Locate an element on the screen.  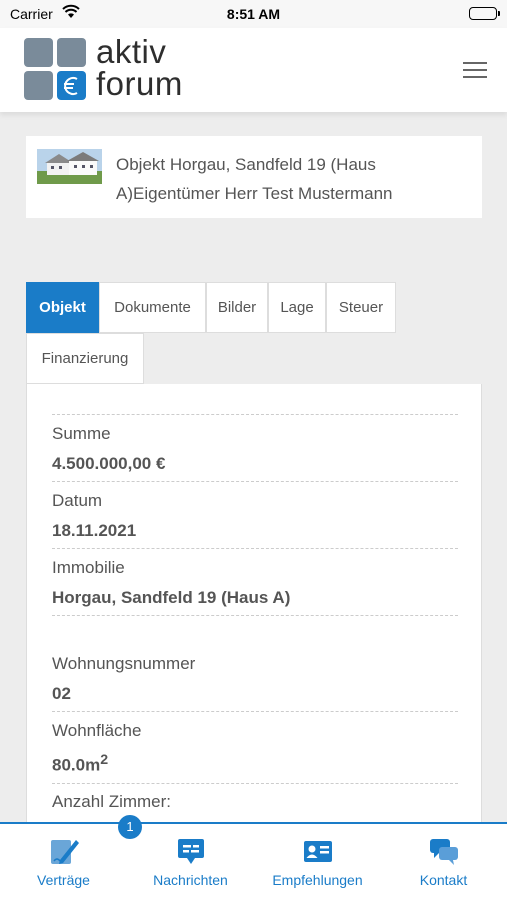
field-label-immobilie: Immobilie is located at coordinates (88, 567).